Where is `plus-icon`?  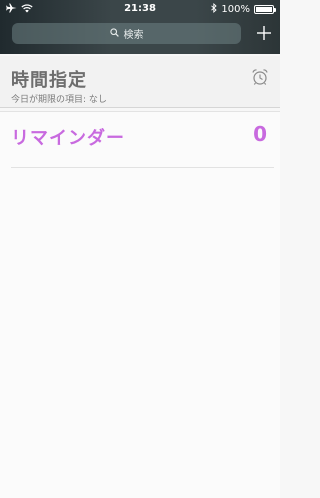
plus-icon is located at coordinates (264, 33).